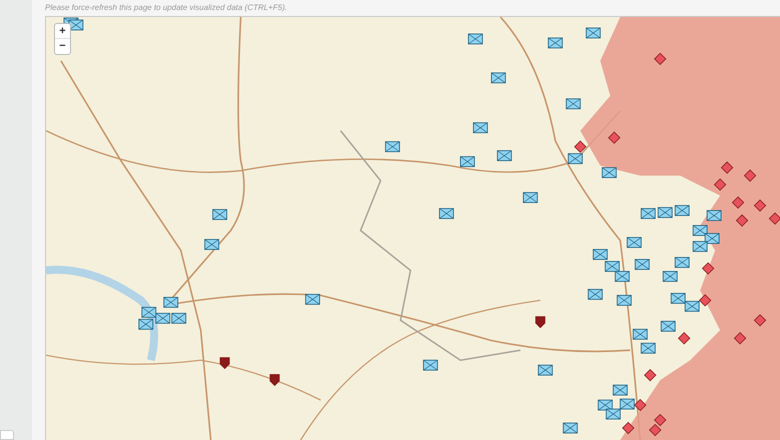 The width and height of the screenshot is (780, 440). What do you see at coordinates (62, 46) in the screenshot?
I see `zoom-button: −` at bounding box center [62, 46].